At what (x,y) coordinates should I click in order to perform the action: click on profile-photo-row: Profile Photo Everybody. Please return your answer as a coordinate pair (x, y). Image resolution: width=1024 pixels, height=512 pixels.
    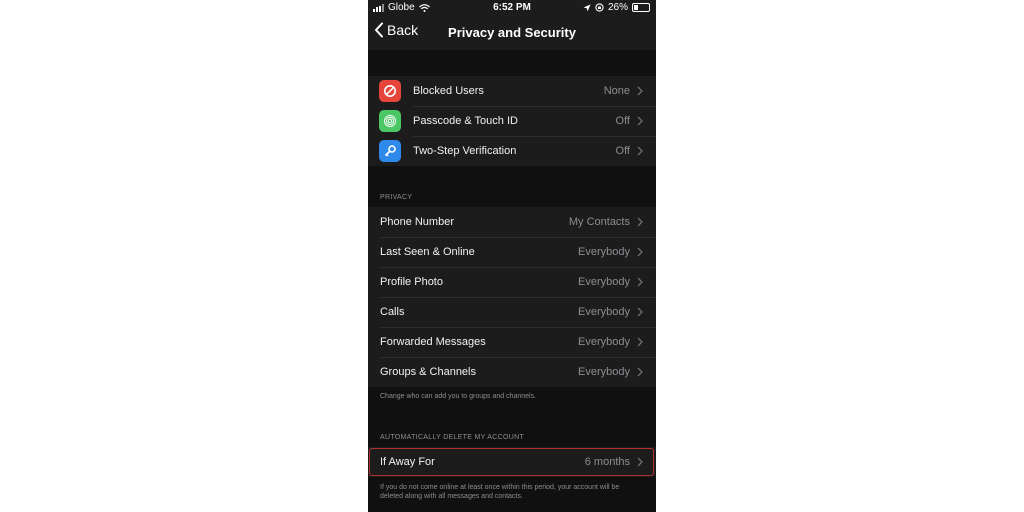
    Looking at the image, I should click on (512, 282).